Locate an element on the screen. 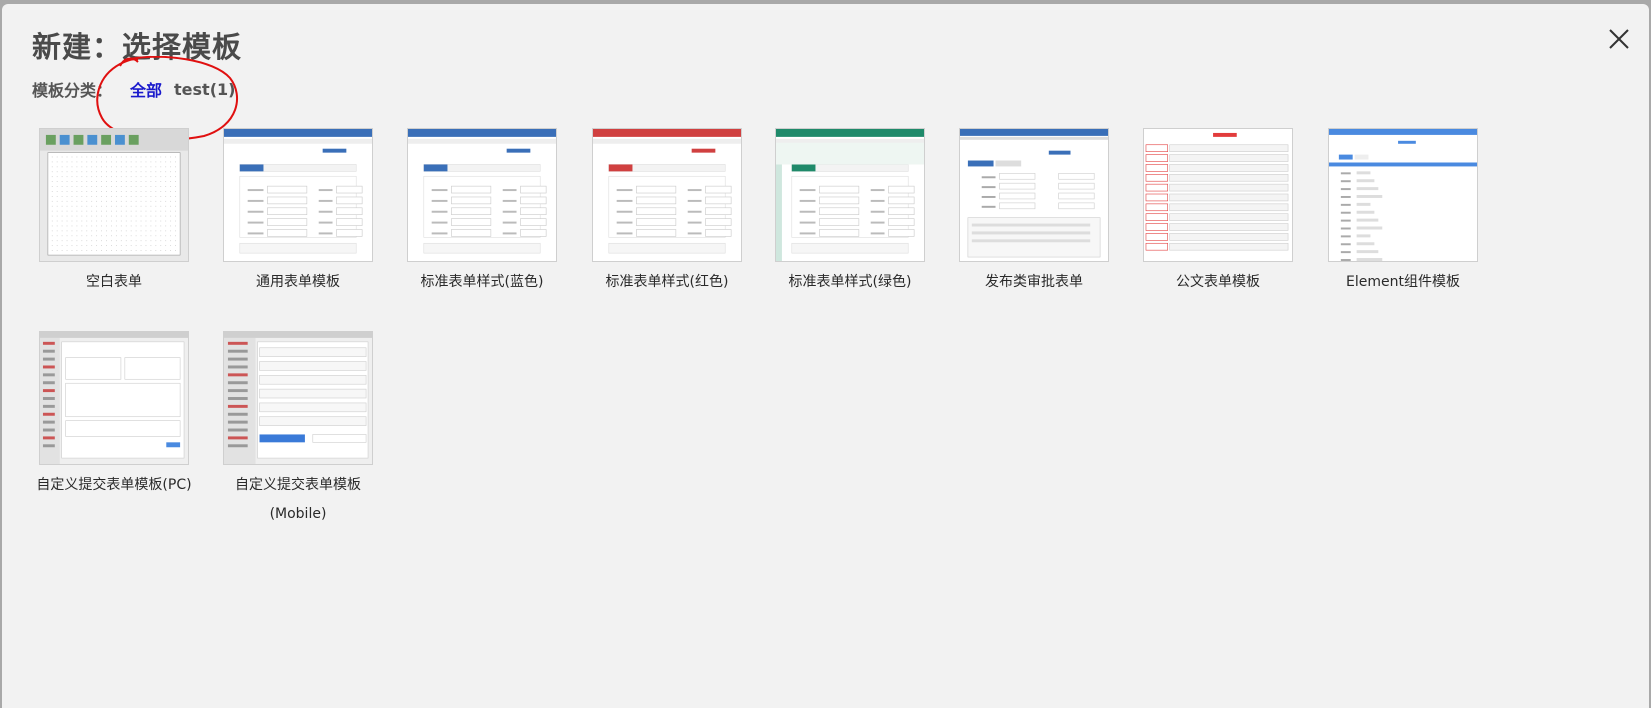 The height and width of the screenshot is (708, 1651). category-all: 全部 is located at coordinates (146, 89).